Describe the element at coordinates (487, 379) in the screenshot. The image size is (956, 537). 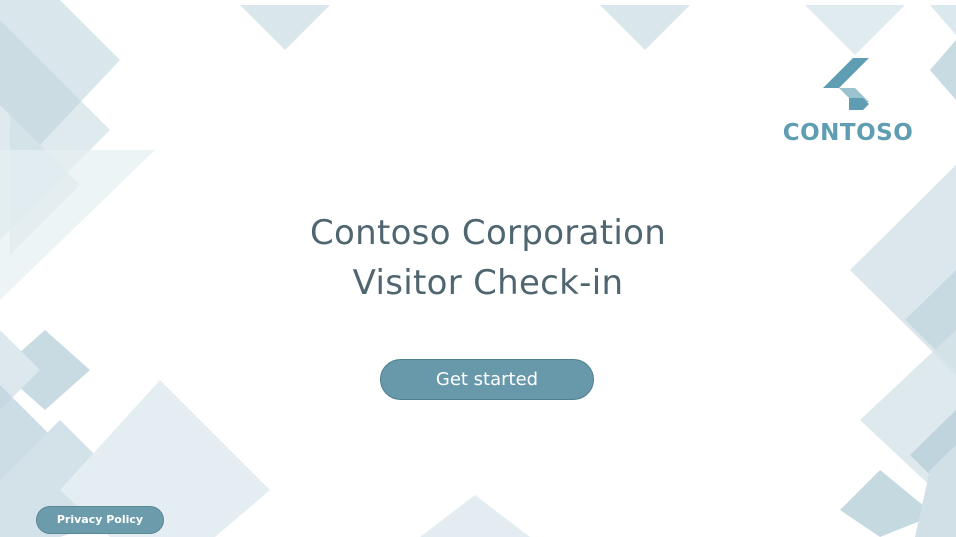
I see `get-started-button: Get started` at that location.